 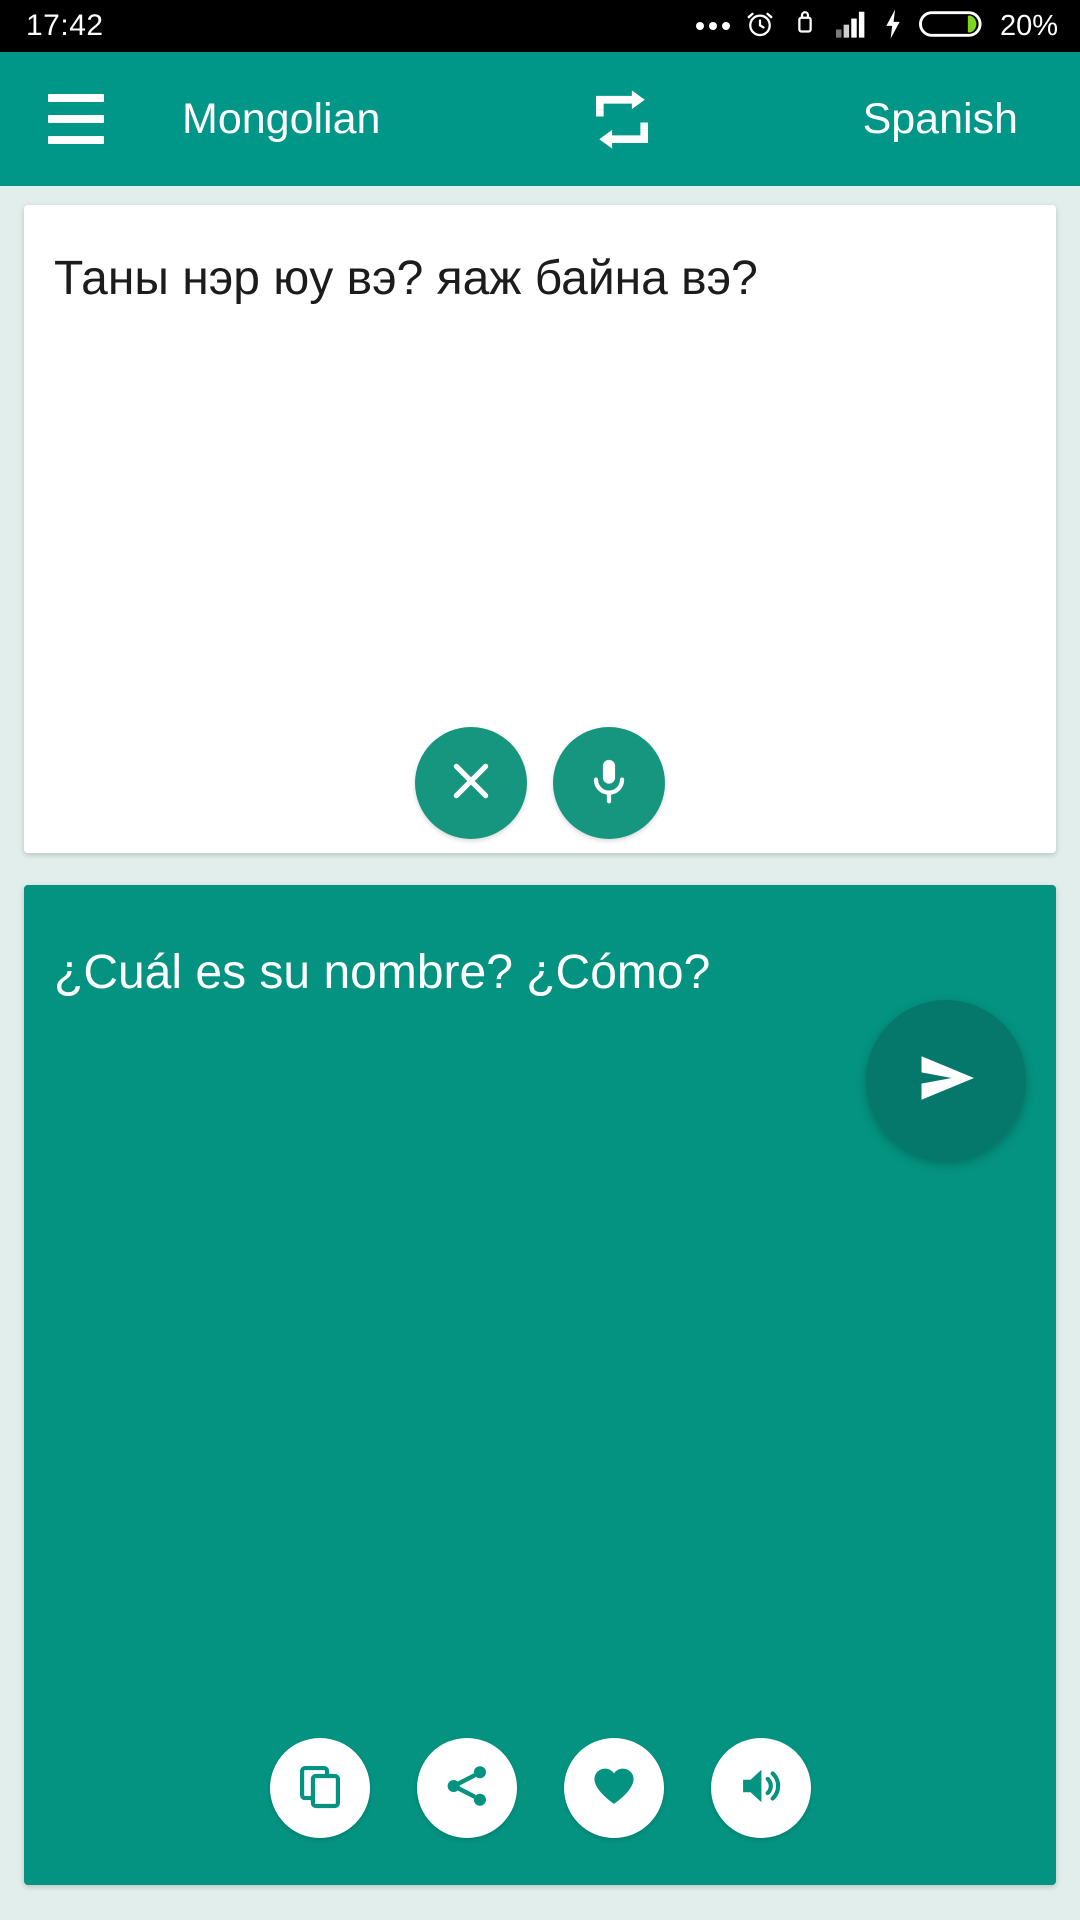 I want to click on target-language-button: Spanish, so click(x=940, y=119).